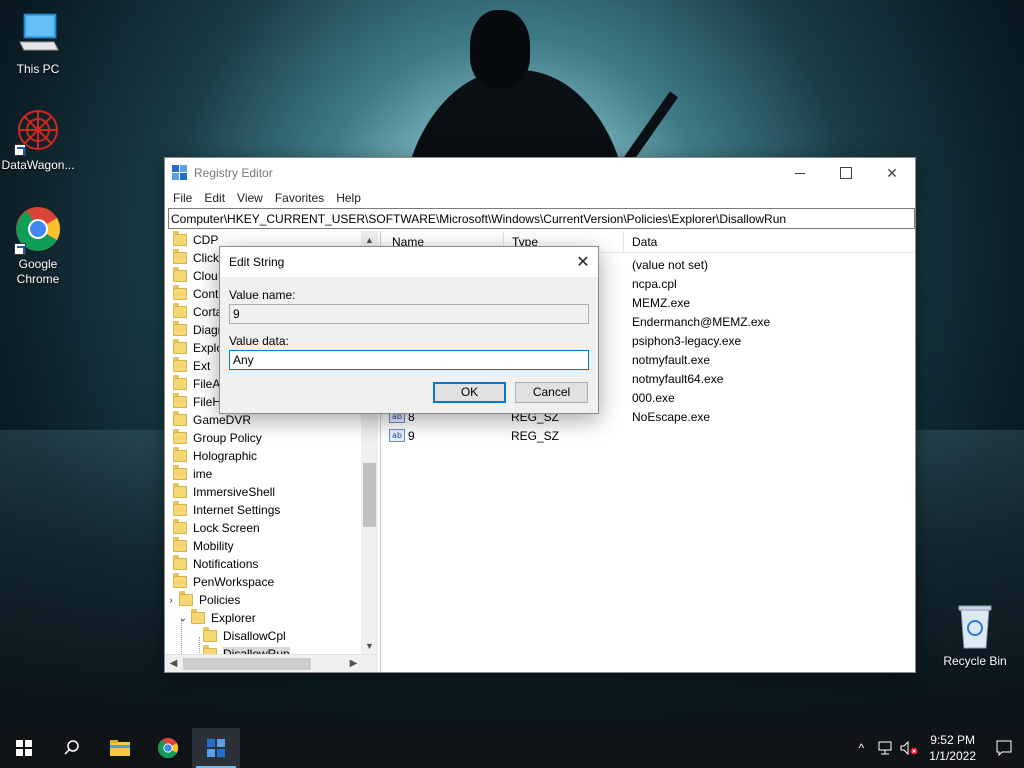 This screenshot has height=768, width=1024. Describe the element at coordinates (540, 173) in the screenshot. I see `window-titlebar: Registry Editor ✕` at that location.